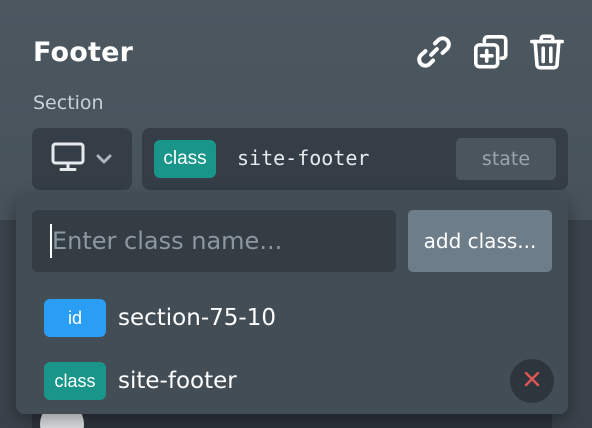  Describe the element at coordinates (75, 318) in the screenshot. I see `id-badge: id` at that location.